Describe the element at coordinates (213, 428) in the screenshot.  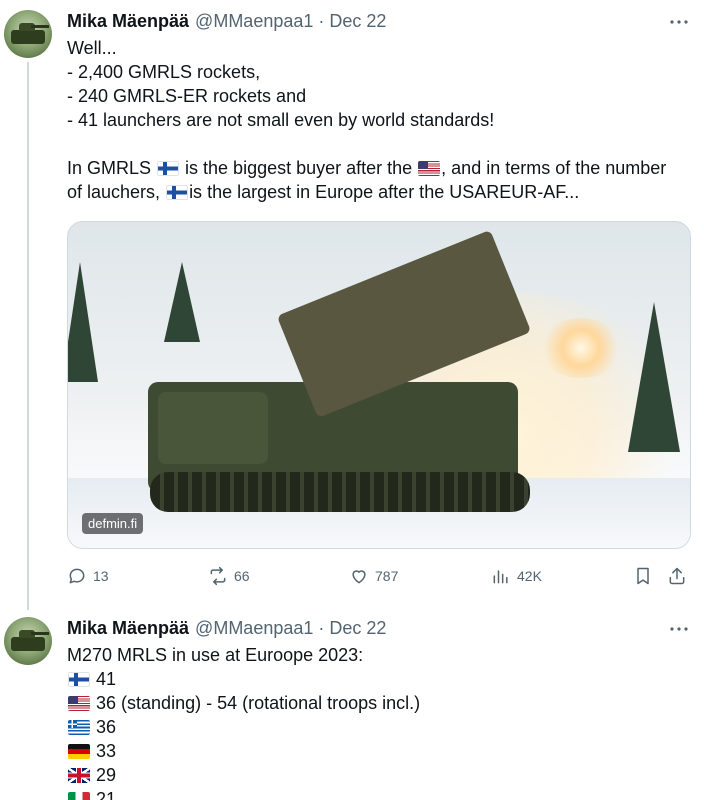
I see `launcher-cab` at that location.